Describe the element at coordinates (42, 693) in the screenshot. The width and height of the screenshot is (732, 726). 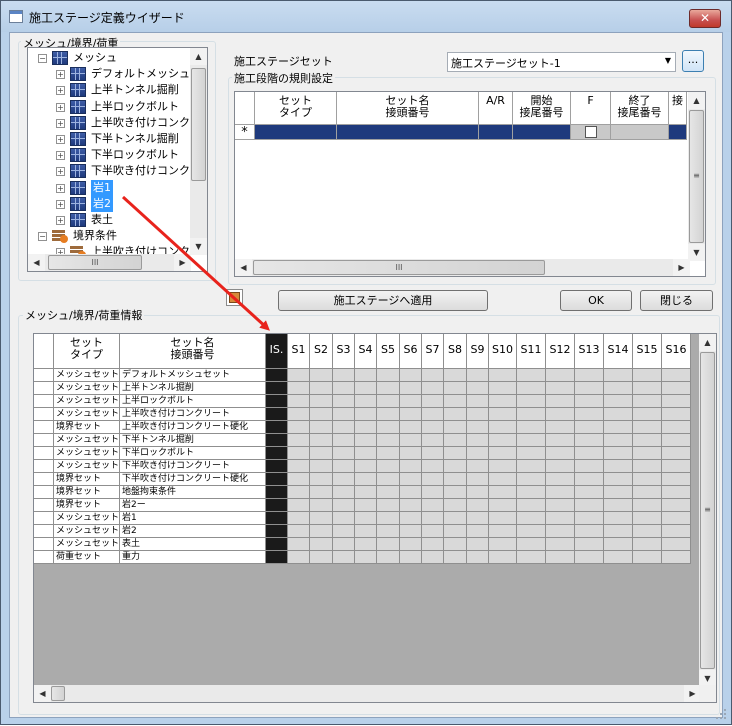
I see `info-scroll-left-button: ◀` at that location.